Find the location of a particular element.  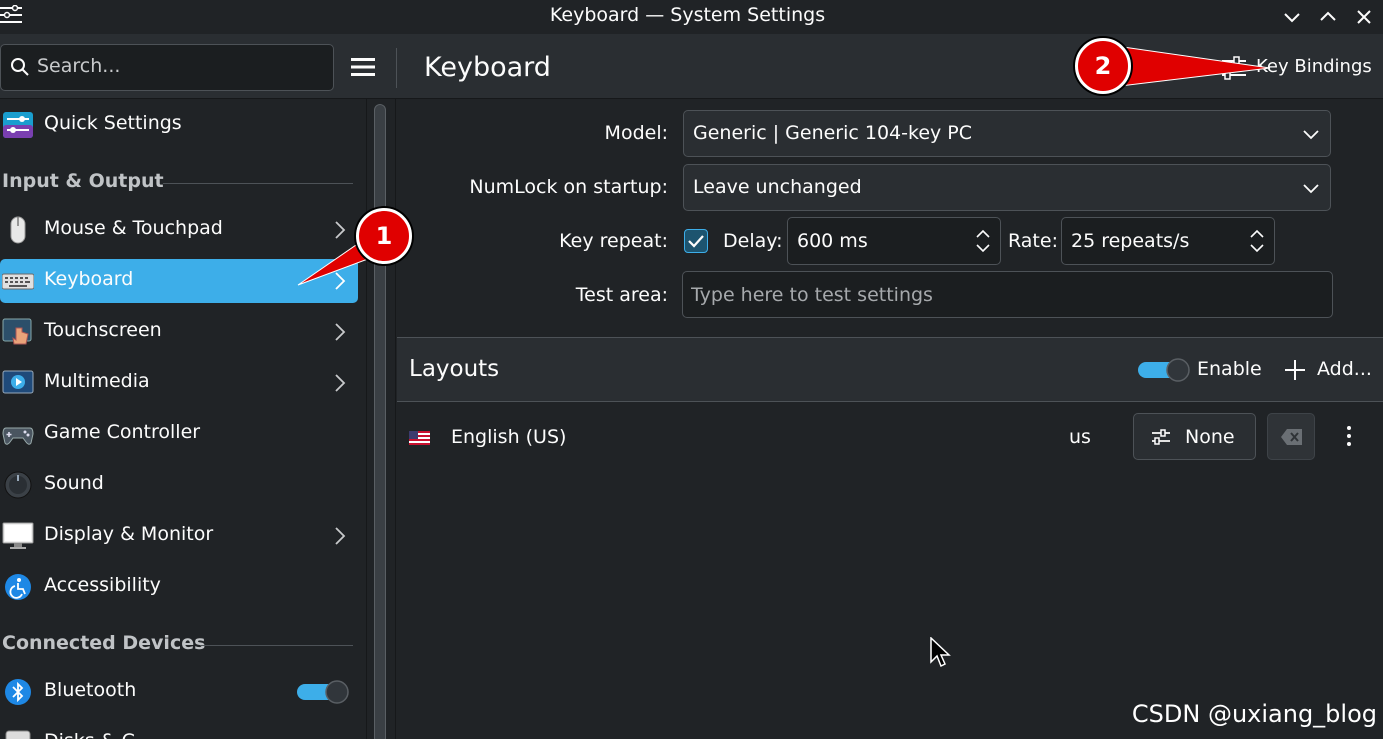

watermark: CSDN @uxiang_blog is located at coordinates (1254, 714).